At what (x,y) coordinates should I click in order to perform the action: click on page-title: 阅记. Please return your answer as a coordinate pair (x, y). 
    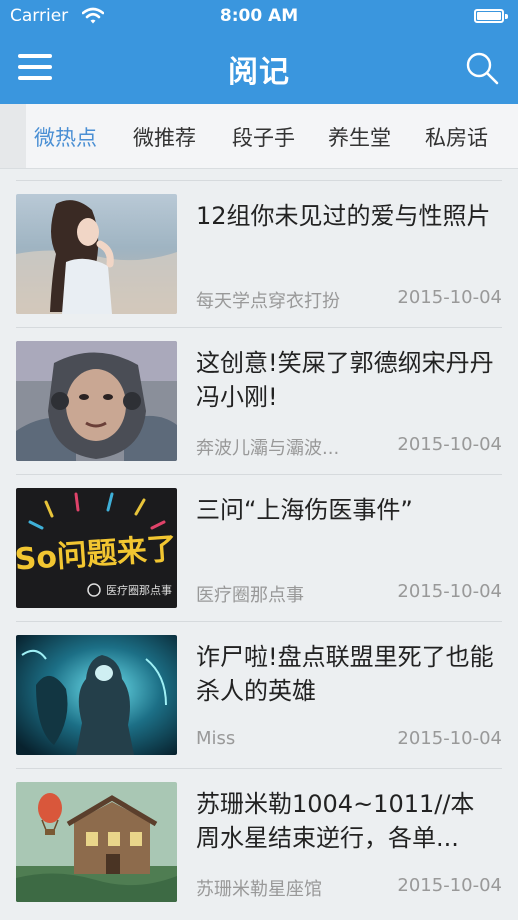
    Looking at the image, I should click on (259, 72).